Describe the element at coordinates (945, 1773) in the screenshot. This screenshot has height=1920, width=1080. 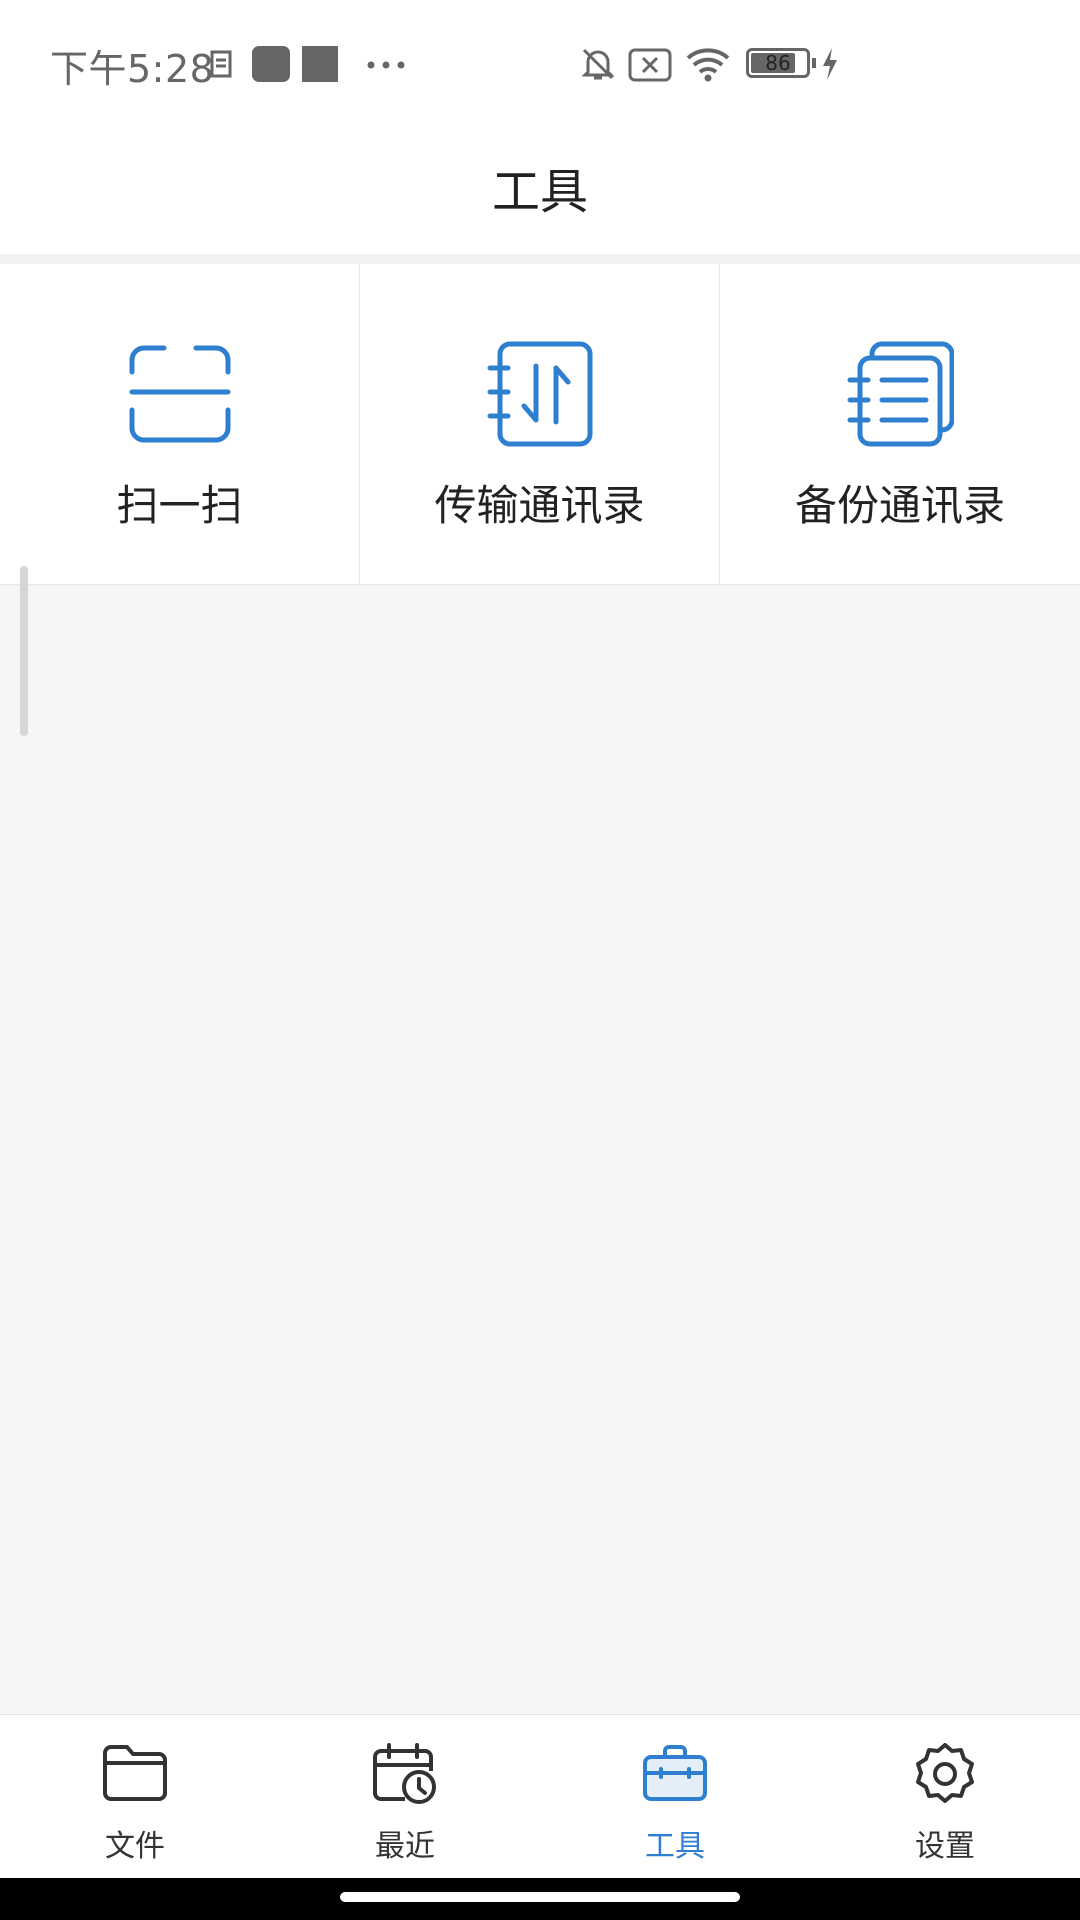
I see `gear-icon` at that location.